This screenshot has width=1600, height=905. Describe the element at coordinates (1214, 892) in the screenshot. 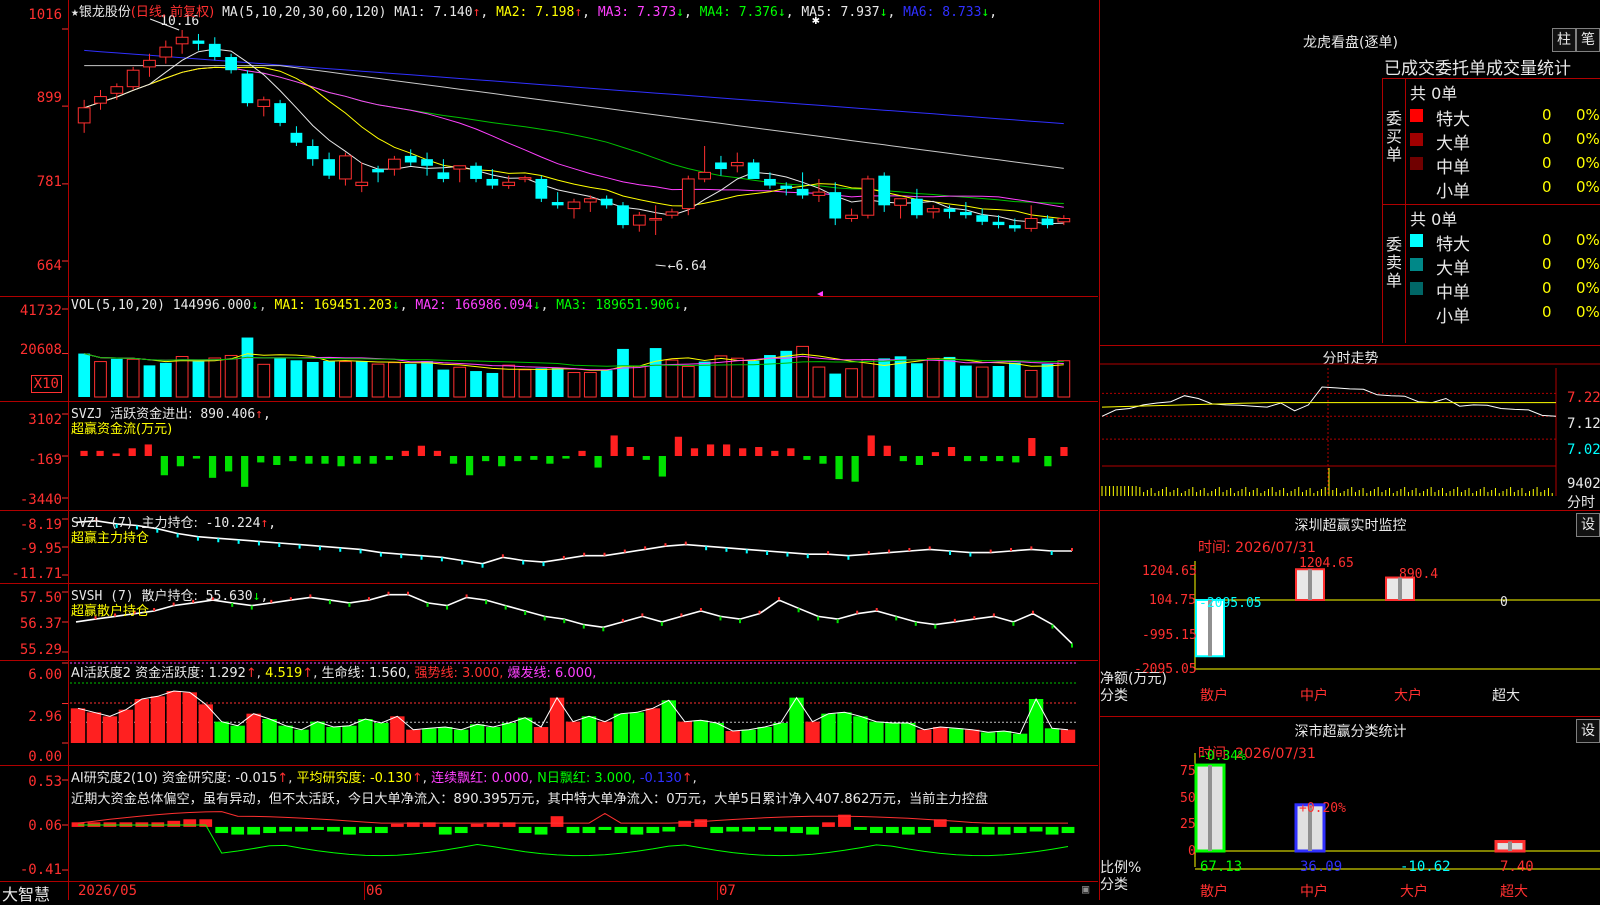

I see `category-label: 散户` at that location.